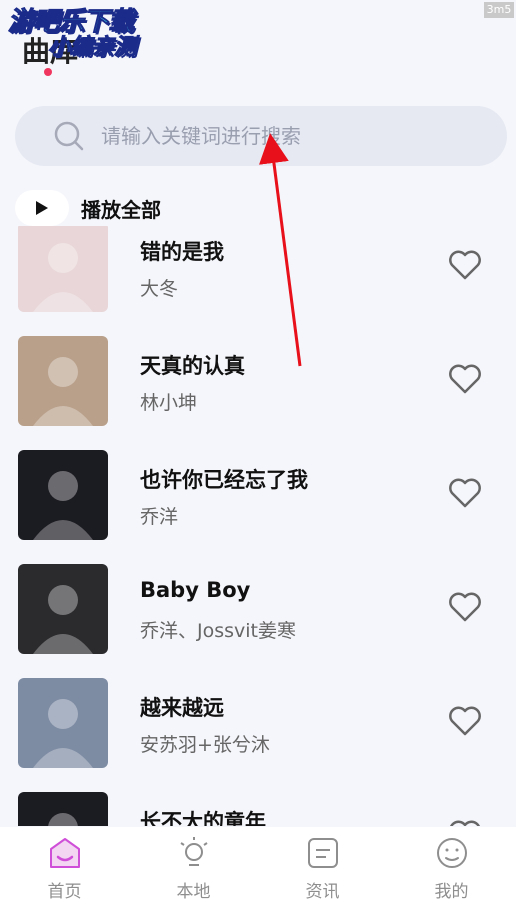 Image resolution: width=516 pixels, height=907 pixels. I want to click on play-all-label: 播放全部, so click(121, 209).